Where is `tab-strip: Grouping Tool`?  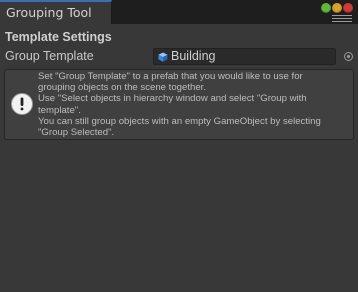
tab-strip: Grouping Tool is located at coordinates (179, 12).